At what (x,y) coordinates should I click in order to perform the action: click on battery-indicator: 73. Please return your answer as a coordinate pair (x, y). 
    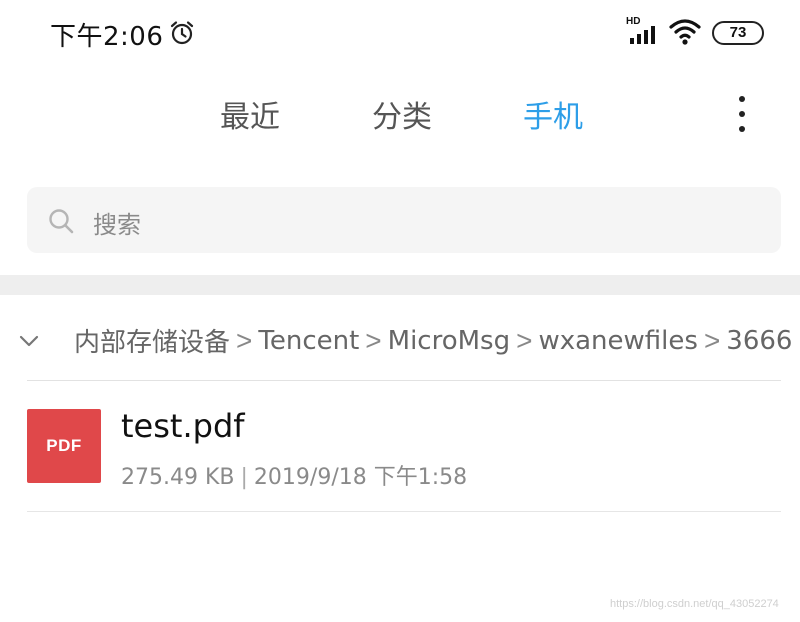
    Looking at the image, I should click on (738, 33).